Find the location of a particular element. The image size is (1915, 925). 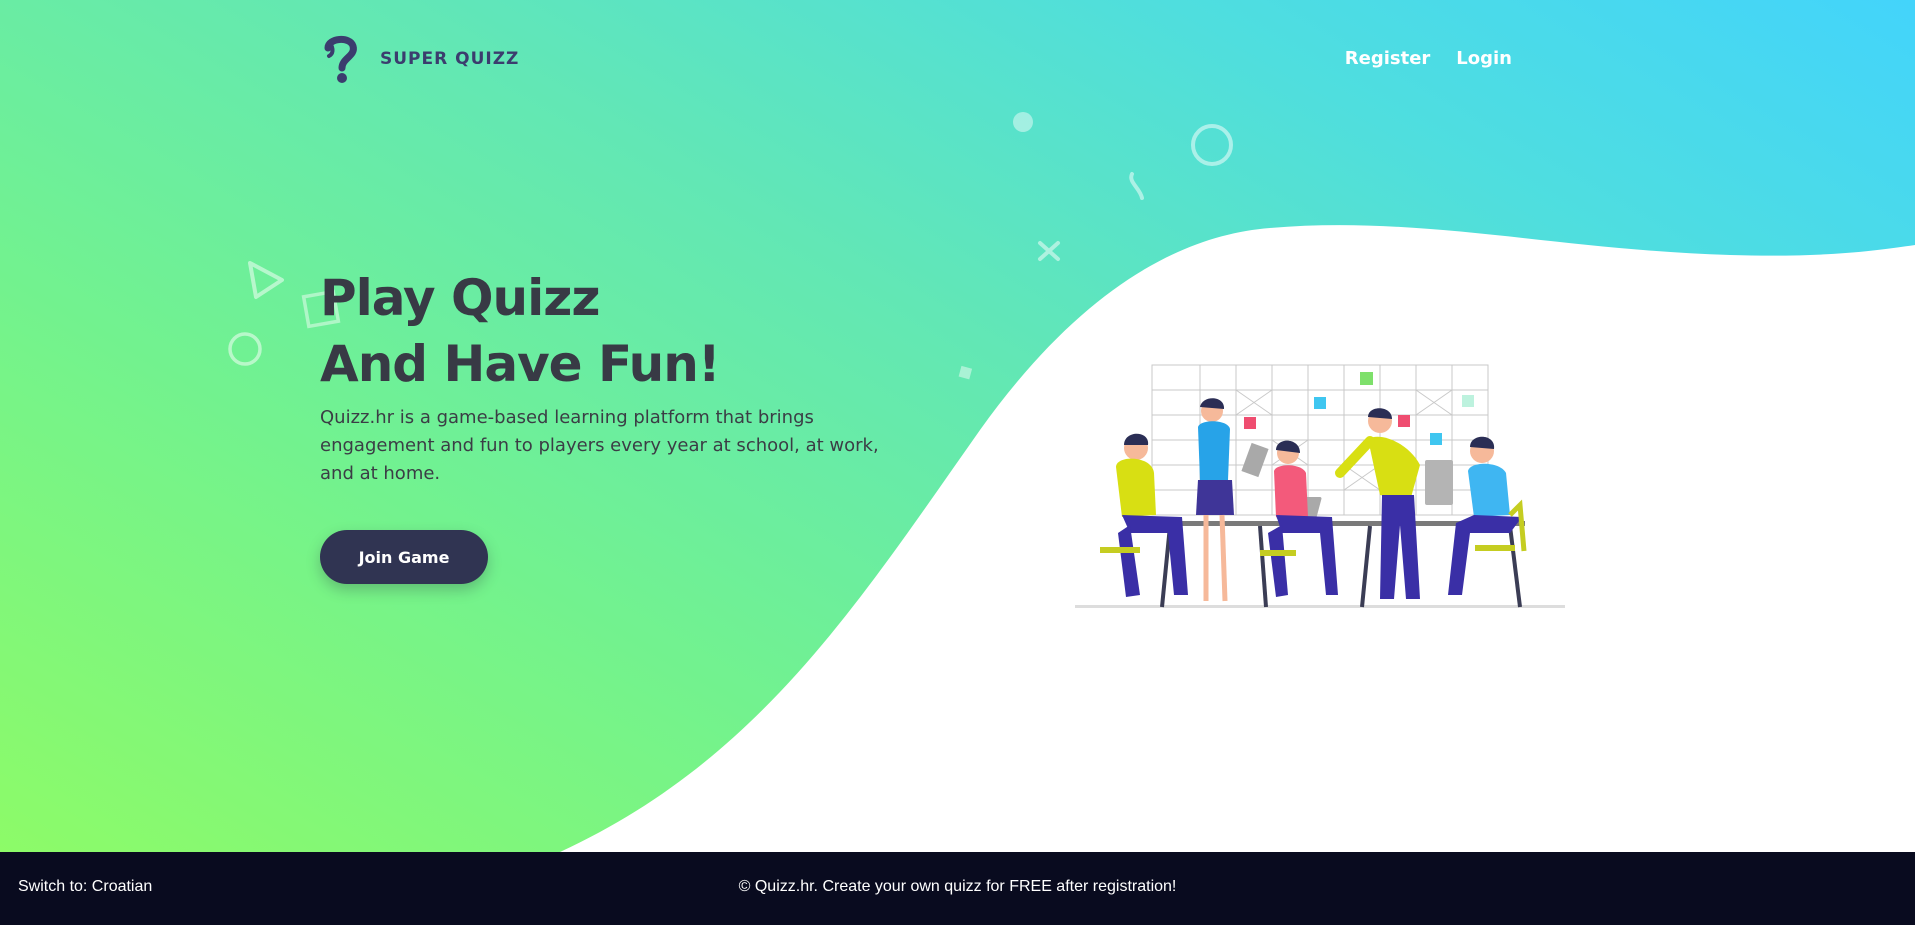

hero-title-line-2: And Have Fun! is located at coordinates (520, 364).